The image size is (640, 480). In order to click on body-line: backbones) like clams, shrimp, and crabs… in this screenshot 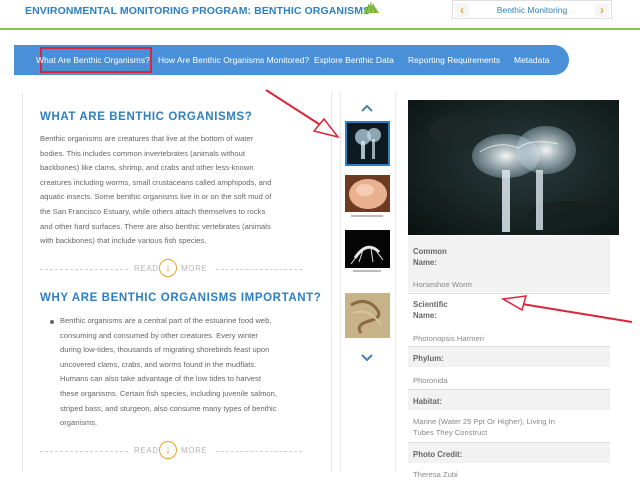, I will do `click(147, 168)`.